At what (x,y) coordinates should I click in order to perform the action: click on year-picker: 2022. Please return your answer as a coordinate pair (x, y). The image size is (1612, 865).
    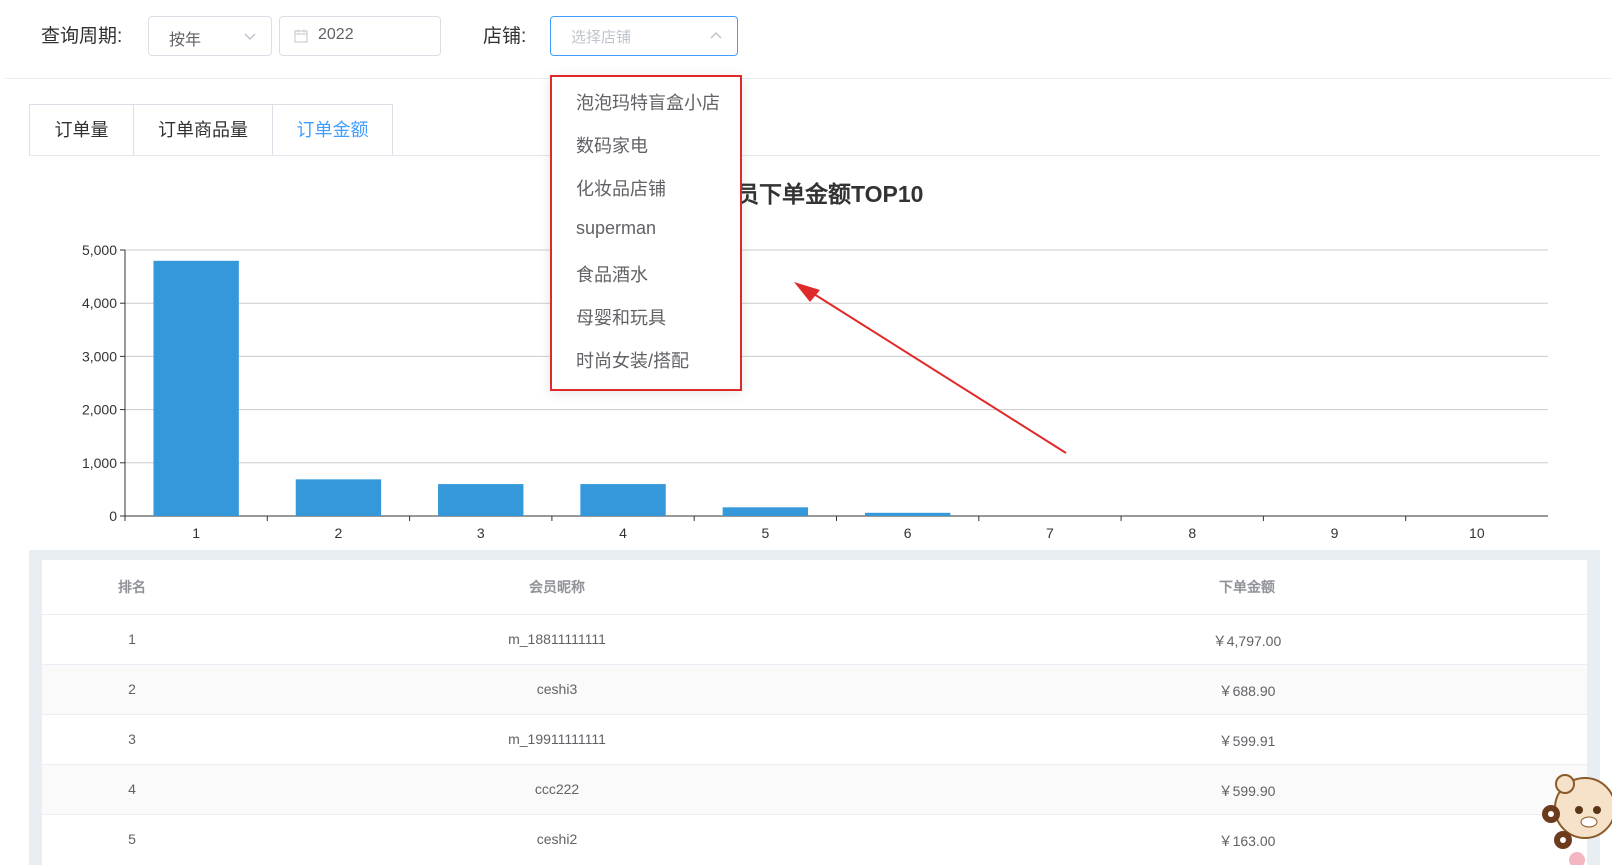
    Looking at the image, I should click on (360, 36).